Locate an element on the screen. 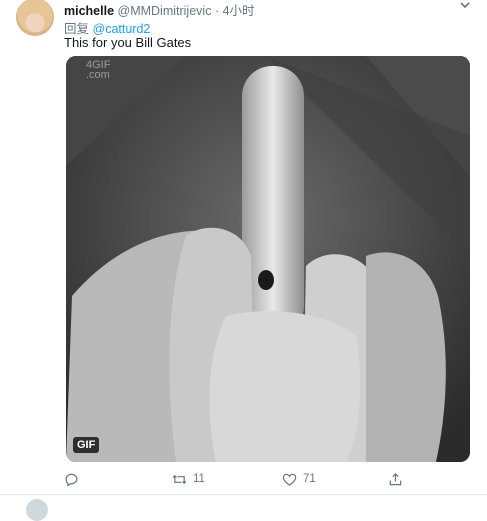  tweet-text: This for you Bill Gates is located at coordinates (128, 42).